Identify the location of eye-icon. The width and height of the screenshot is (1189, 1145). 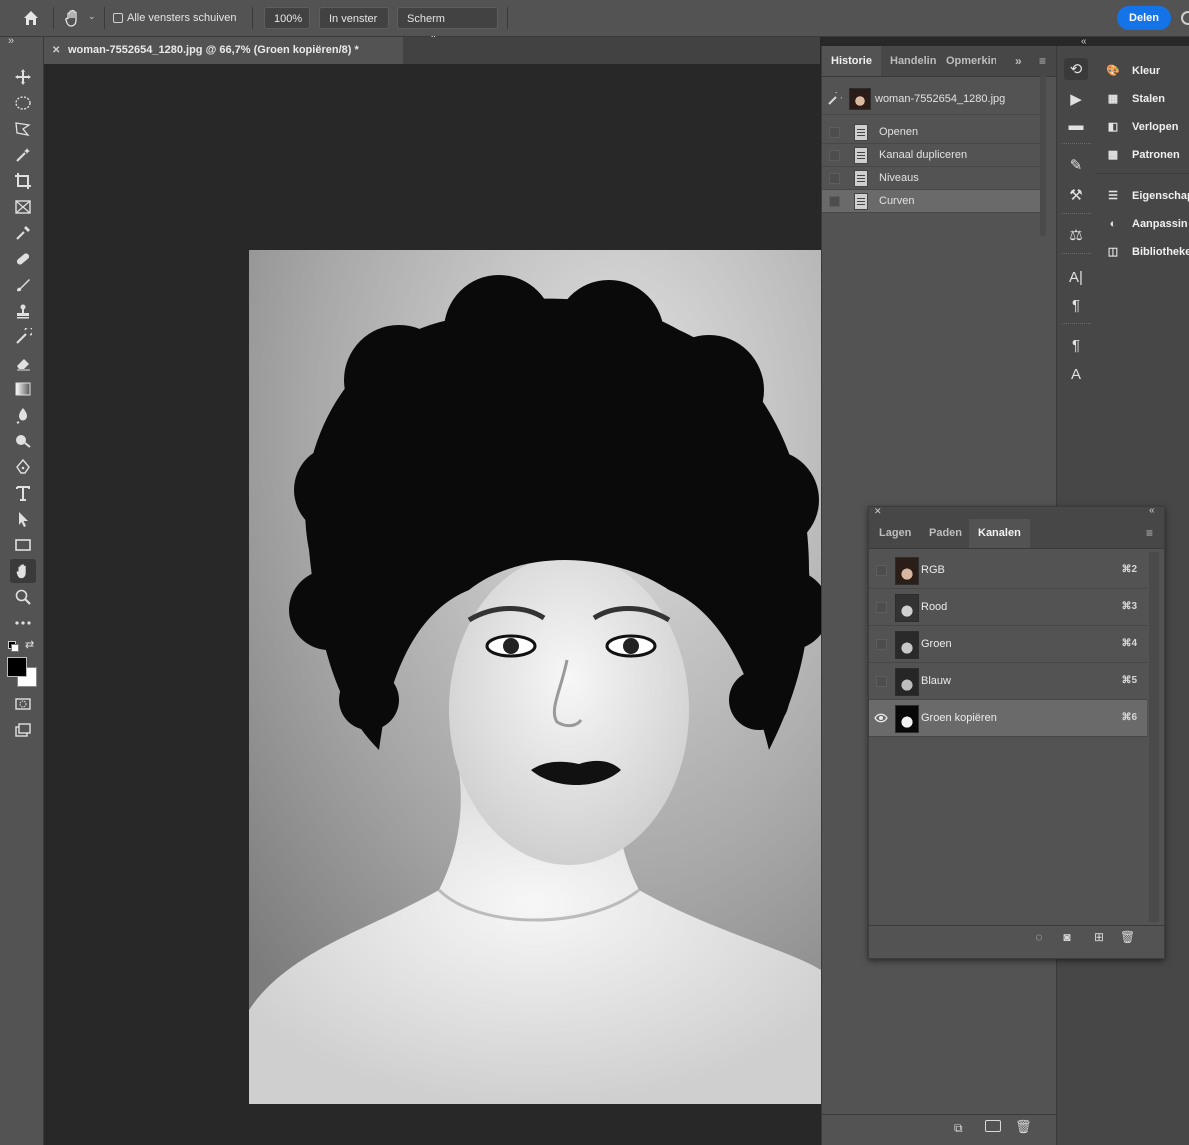
(881, 718).